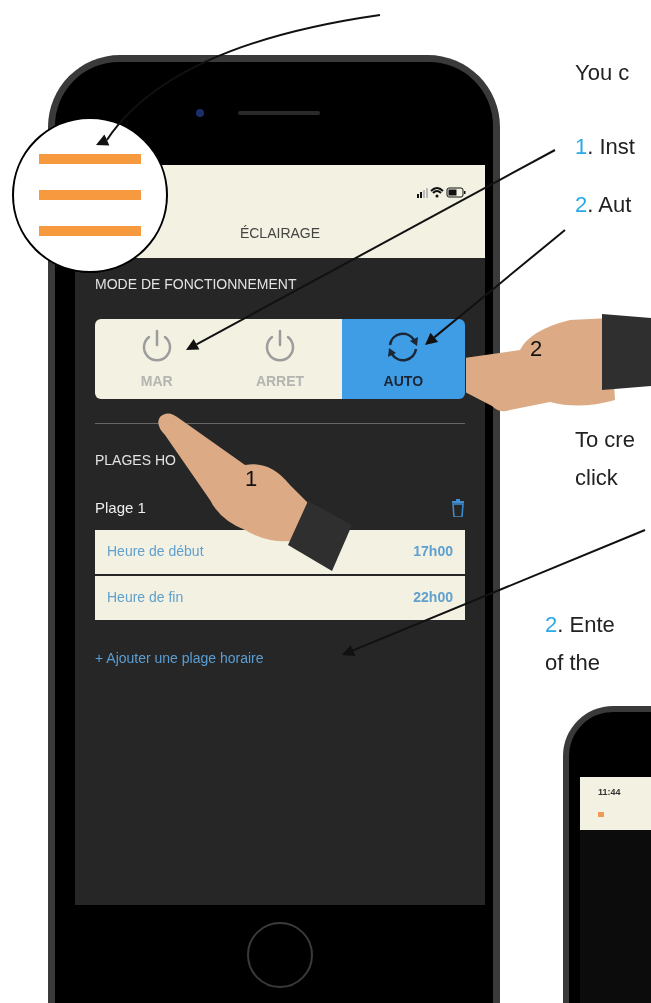 This screenshot has height=1003, width=651. I want to click on intro-text: You c, so click(602, 73).